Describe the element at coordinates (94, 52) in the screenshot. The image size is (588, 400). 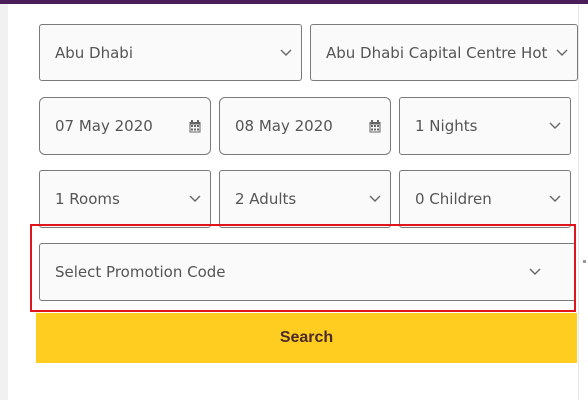
I see `city-select-value: Abu Dhabi` at that location.